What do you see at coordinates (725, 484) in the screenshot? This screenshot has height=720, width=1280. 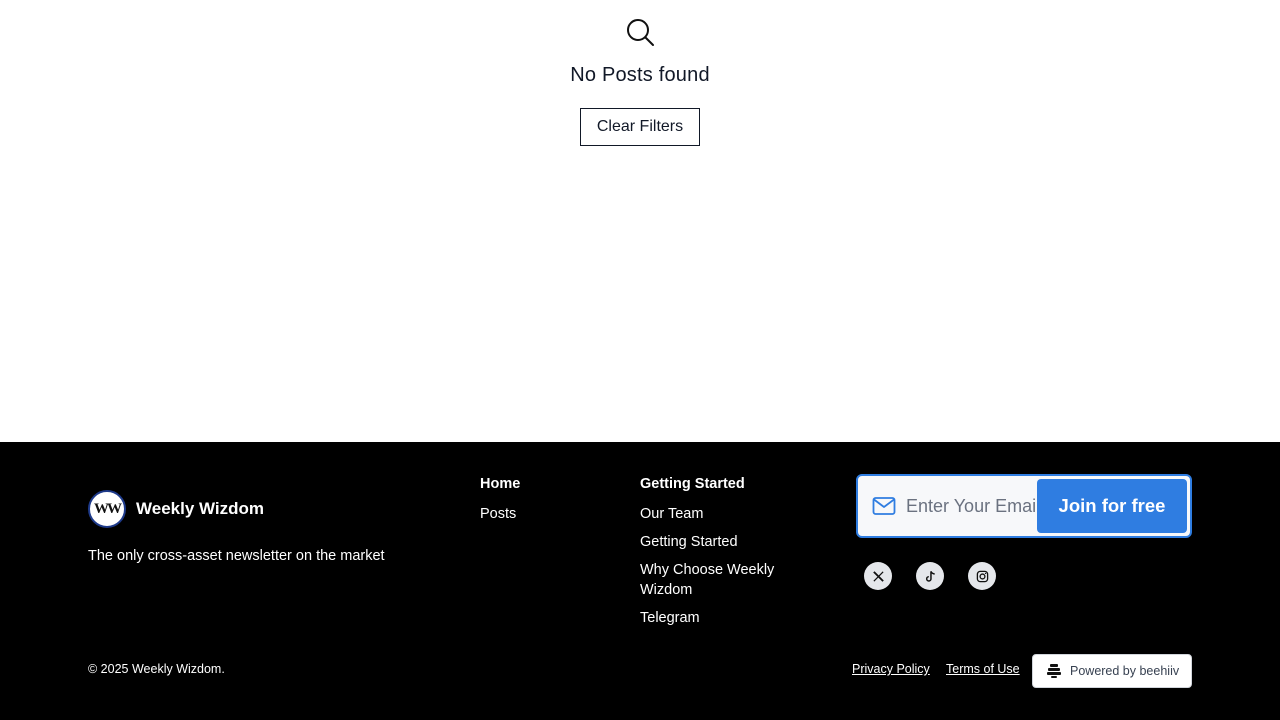 I see `footer-nav-heading-getting-started: Getting Started` at bounding box center [725, 484].